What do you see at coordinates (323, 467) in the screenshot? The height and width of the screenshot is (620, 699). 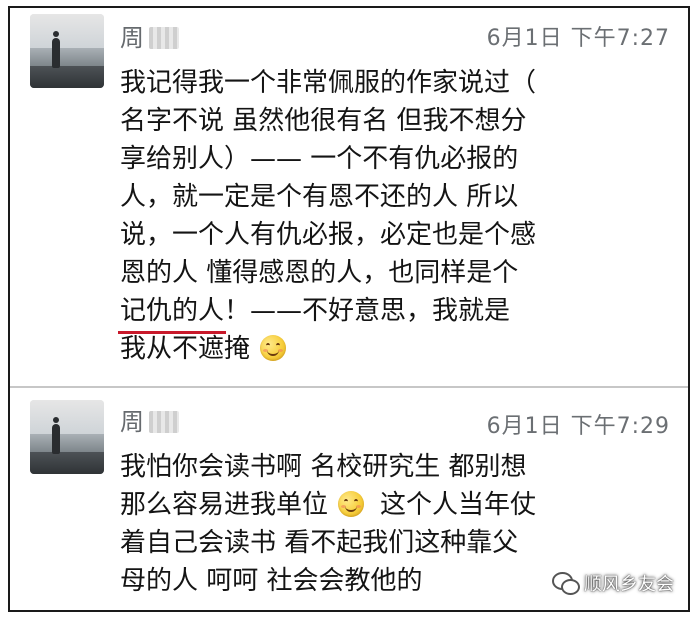 I see `message-line: 我怕你会读书啊 名校研究生 都别想` at bounding box center [323, 467].